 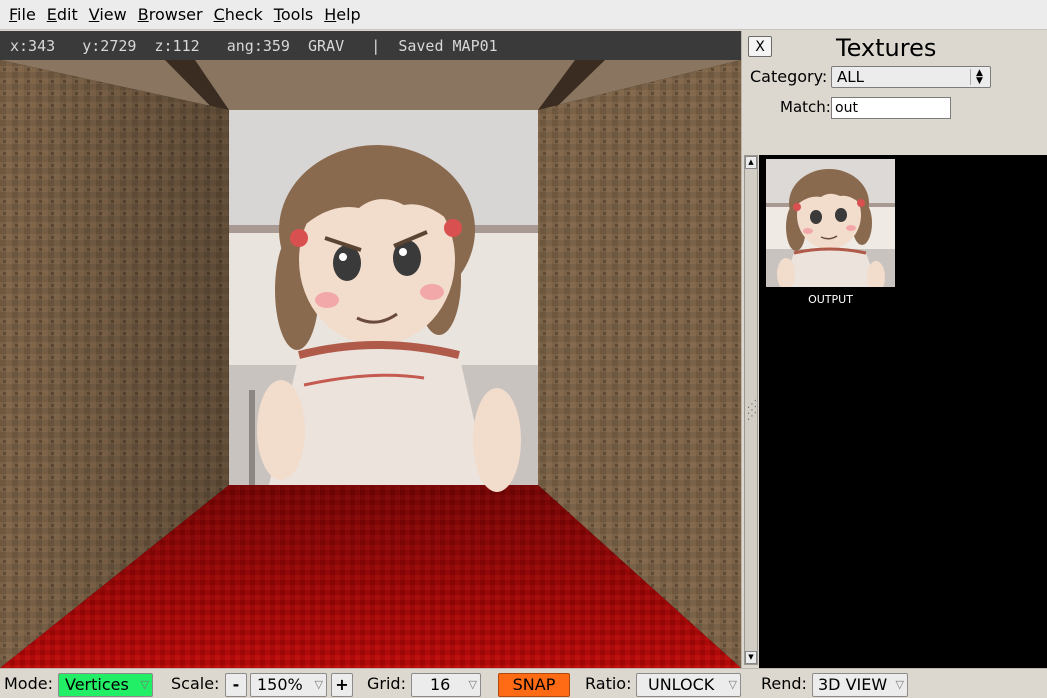 What do you see at coordinates (386, 683) in the screenshot?
I see `grid-label: Grid:` at bounding box center [386, 683].